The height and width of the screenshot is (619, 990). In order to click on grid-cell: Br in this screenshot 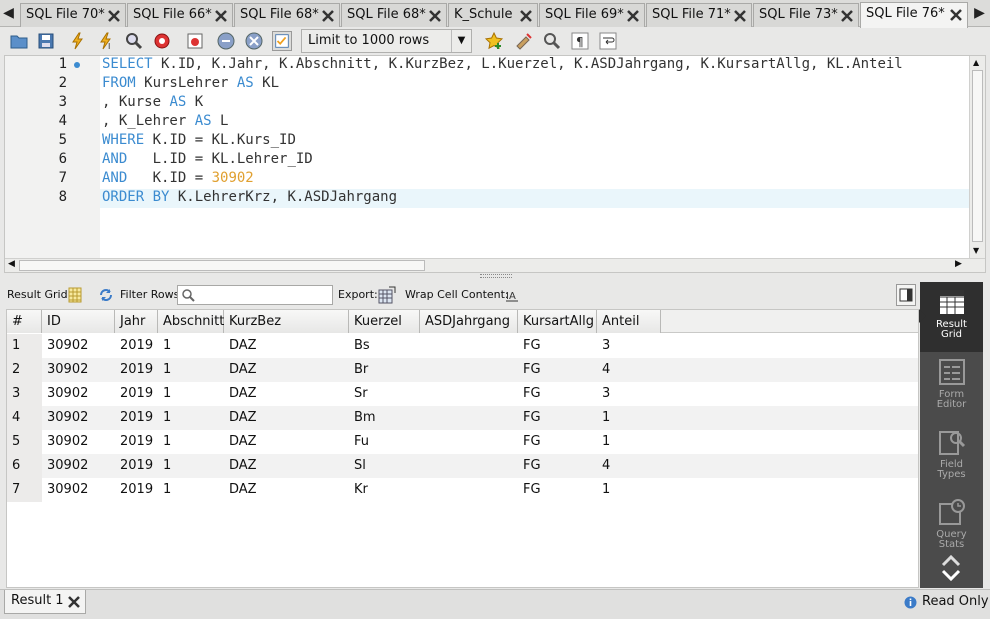, I will do `click(384, 370)`.